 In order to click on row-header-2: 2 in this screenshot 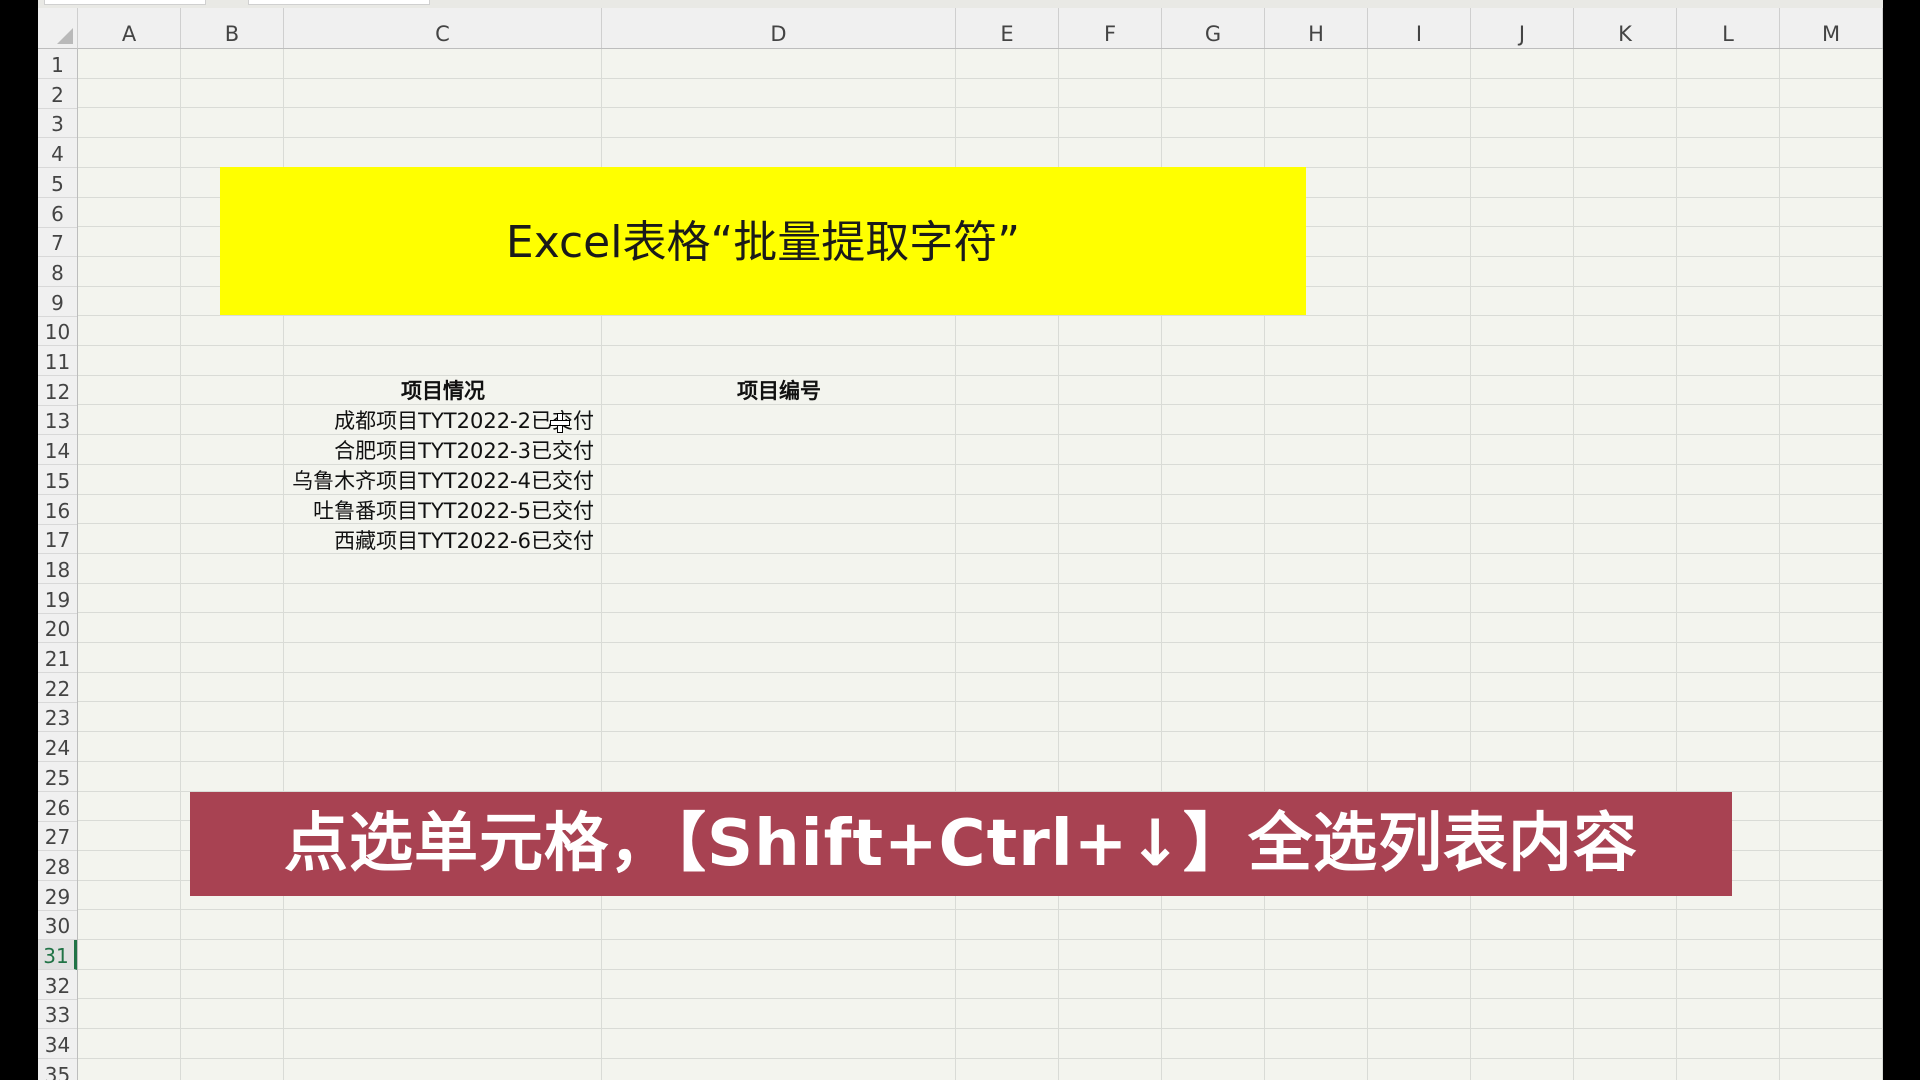, I will do `click(57, 94)`.